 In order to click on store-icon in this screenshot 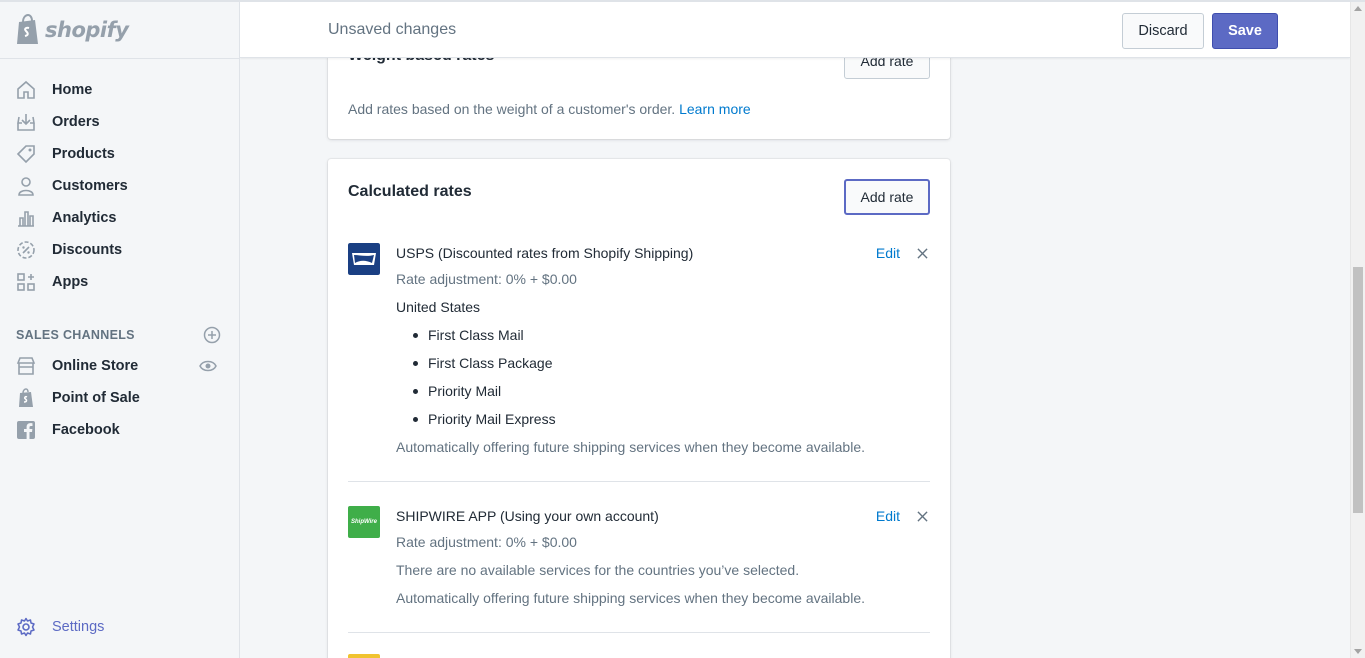, I will do `click(26, 366)`.